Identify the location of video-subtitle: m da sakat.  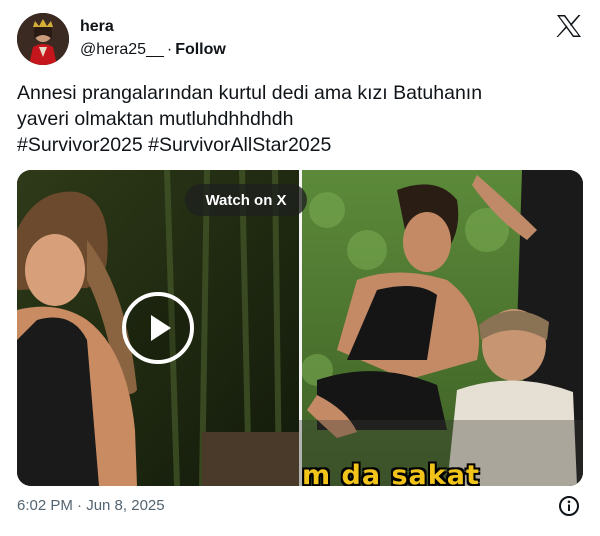
(391, 473).